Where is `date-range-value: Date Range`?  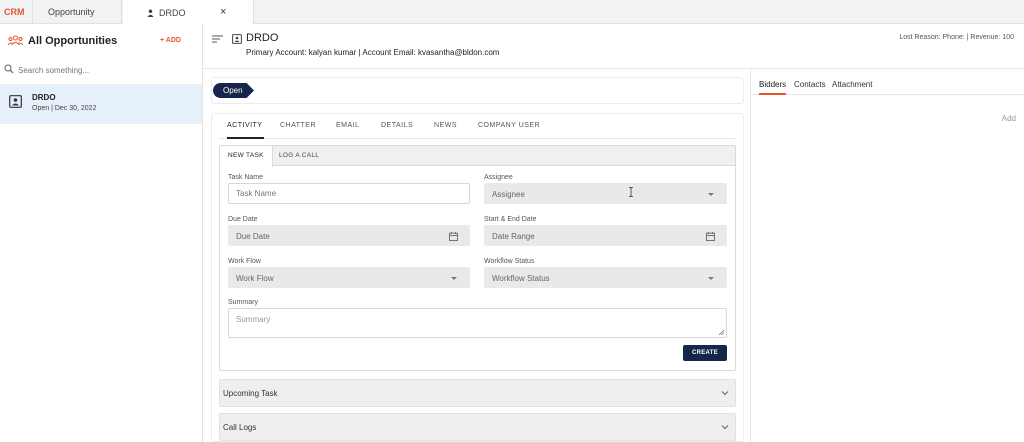 date-range-value: Date Range is located at coordinates (513, 236).